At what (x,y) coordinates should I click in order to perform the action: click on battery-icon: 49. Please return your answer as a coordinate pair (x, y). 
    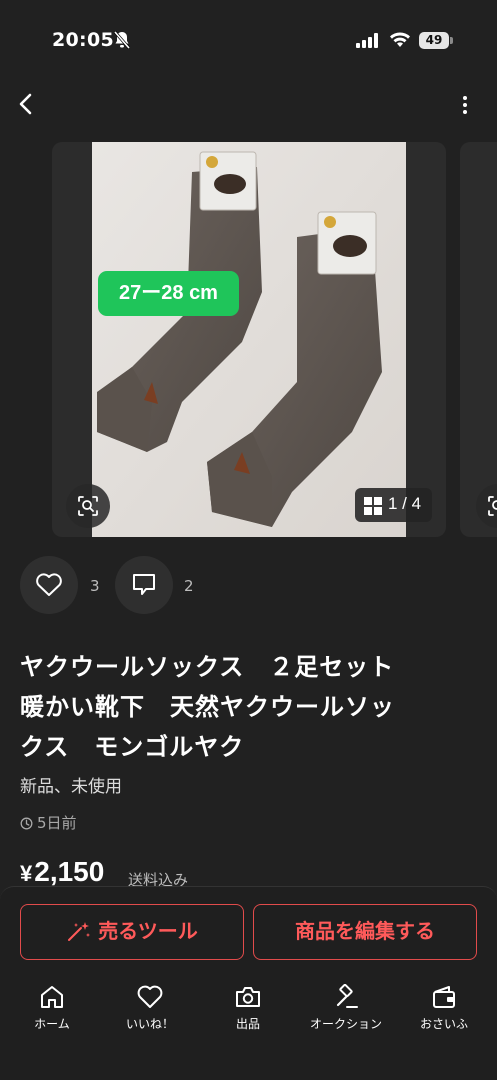
    Looking at the image, I should click on (436, 41).